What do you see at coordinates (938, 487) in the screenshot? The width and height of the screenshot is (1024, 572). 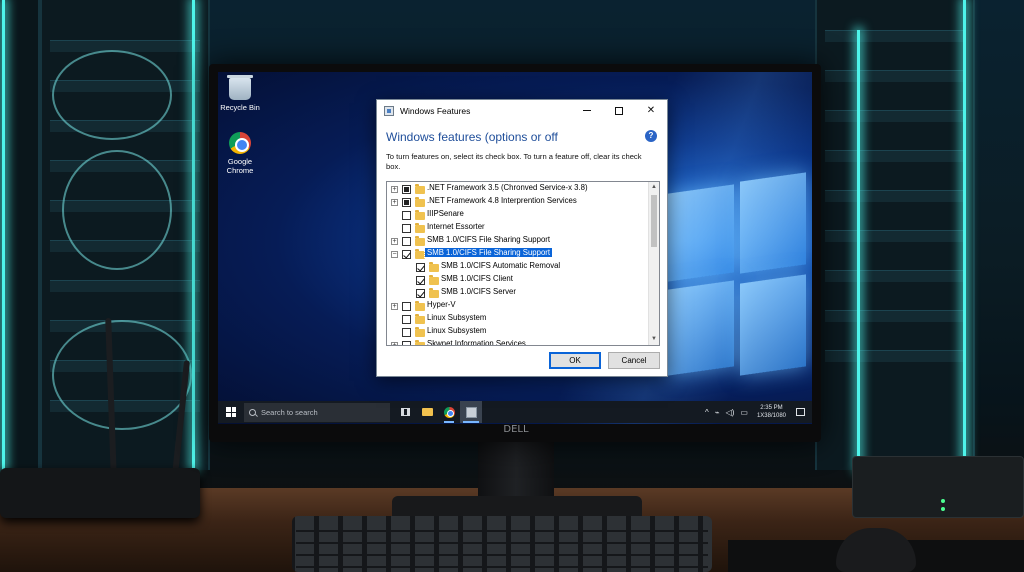 I see `network-storage` at bounding box center [938, 487].